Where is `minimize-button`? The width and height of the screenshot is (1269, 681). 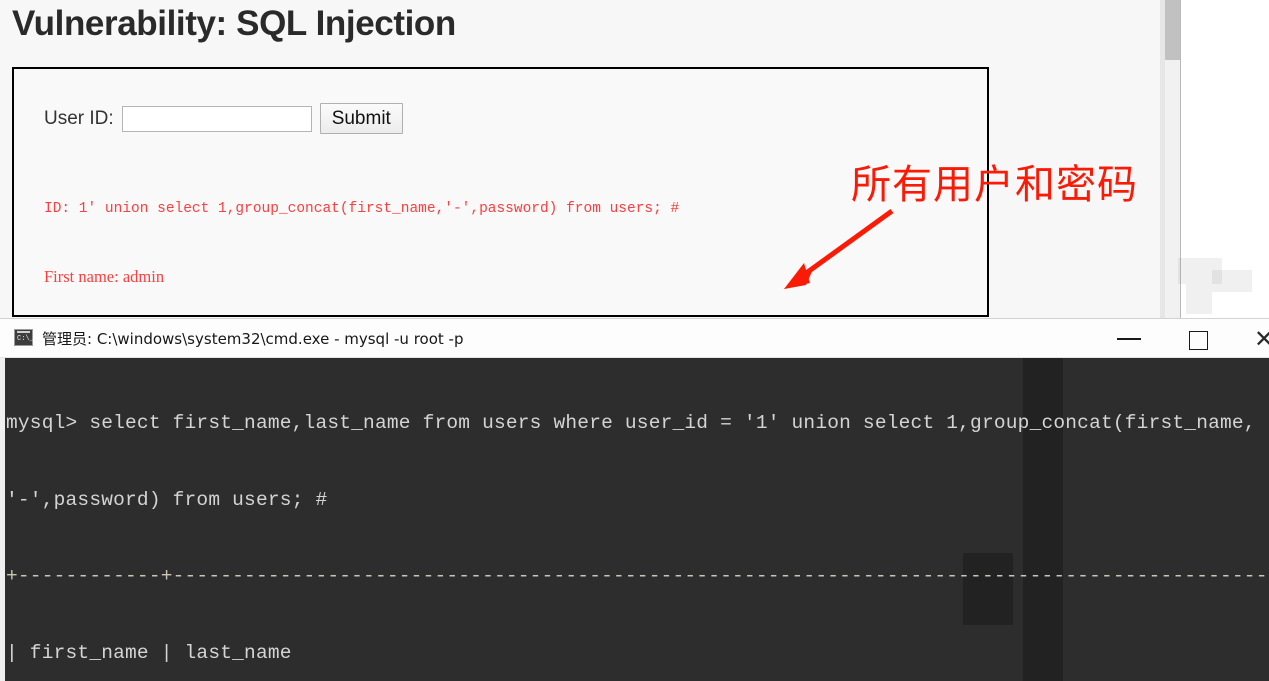
minimize-button is located at coordinates (1129, 338).